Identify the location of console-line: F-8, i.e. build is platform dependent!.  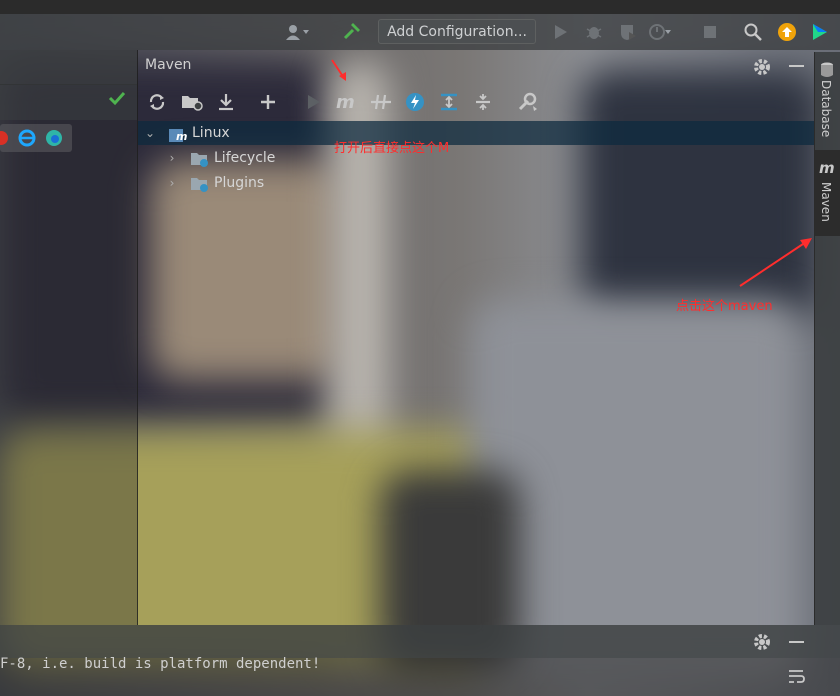
(160, 664).